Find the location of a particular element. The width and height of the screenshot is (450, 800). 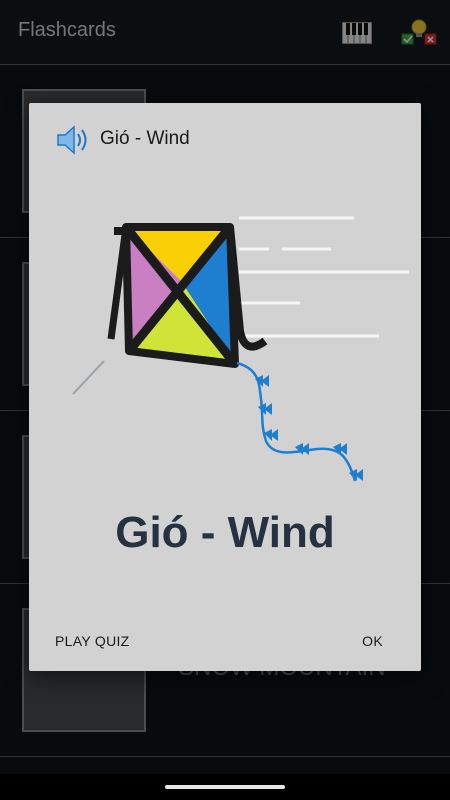

system-nav-bar is located at coordinates (225, 787).